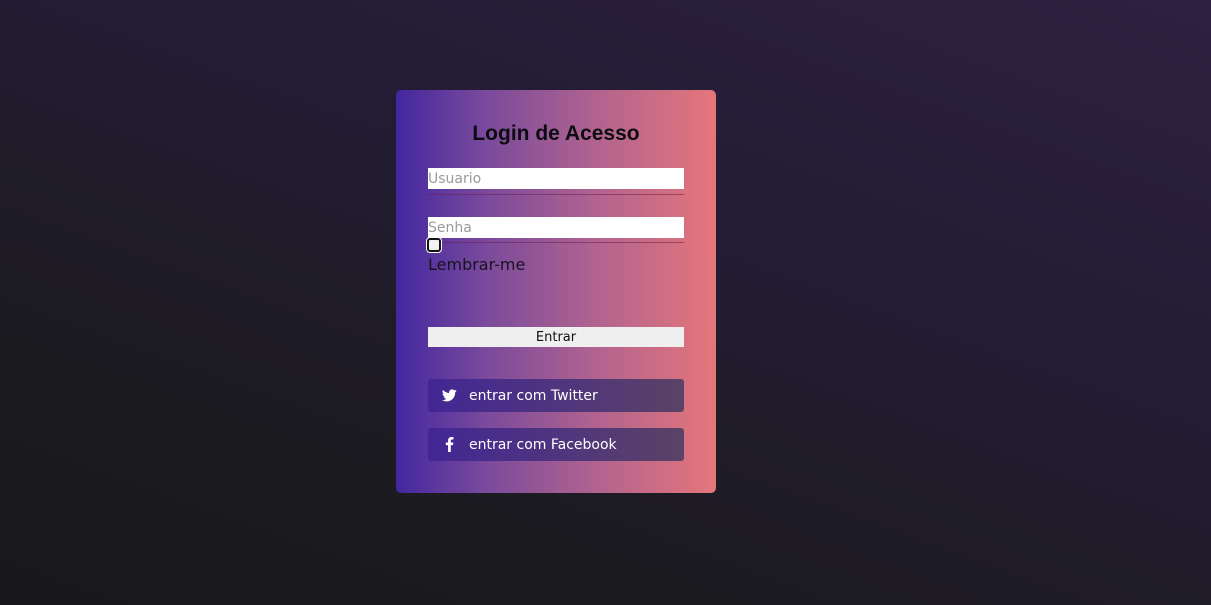  Describe the element at coordinates (477, 264) in the screenshot. I see `remember-label: Lembrar-me` at that location.